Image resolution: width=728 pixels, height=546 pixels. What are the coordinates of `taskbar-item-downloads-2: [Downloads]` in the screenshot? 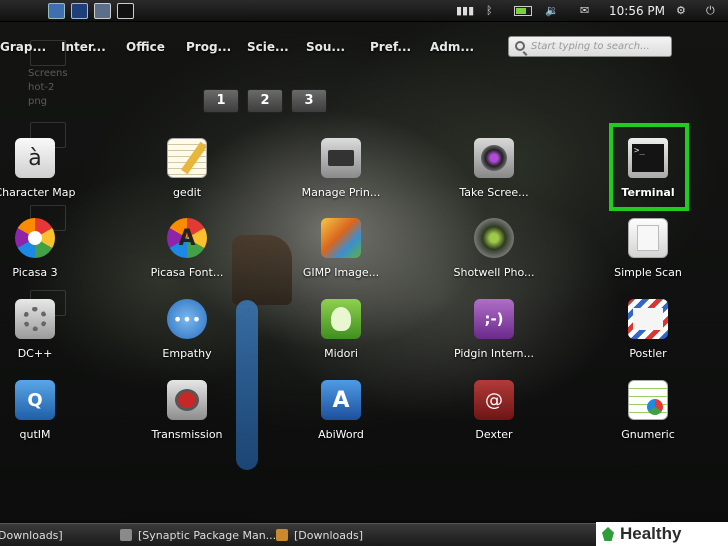 It's located at (319, 535).